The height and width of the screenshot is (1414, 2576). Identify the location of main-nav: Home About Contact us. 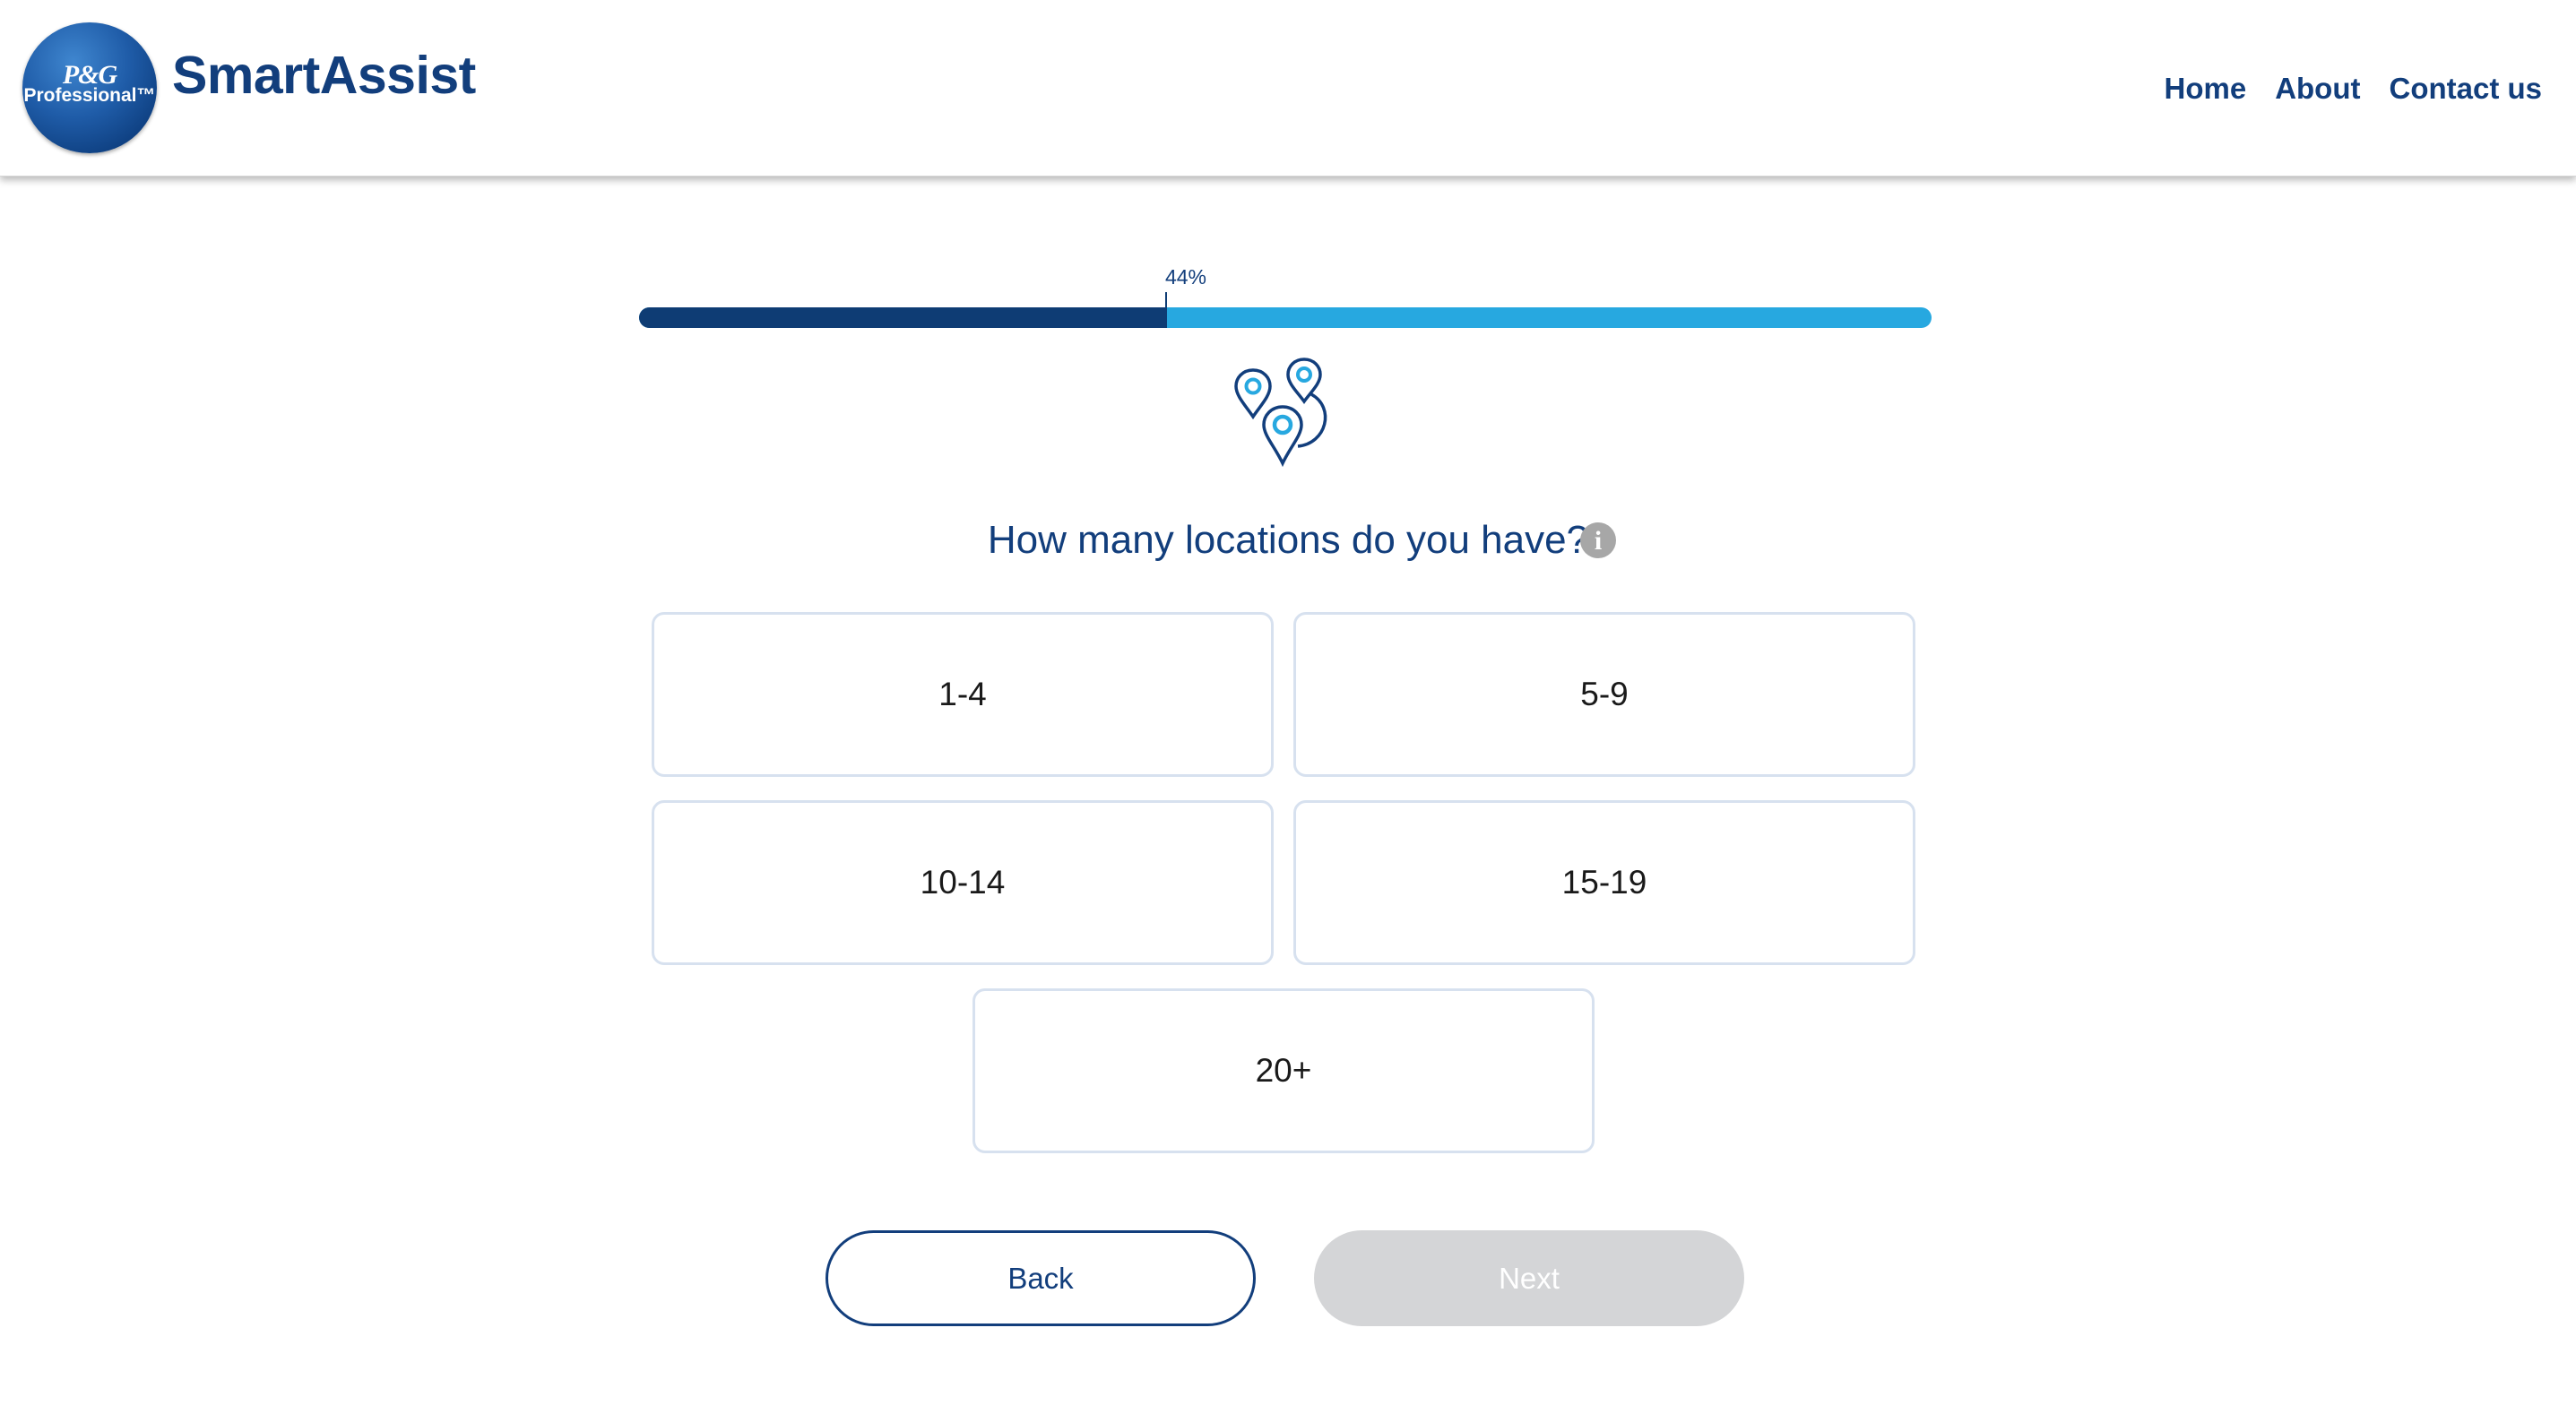
(2354, 89).